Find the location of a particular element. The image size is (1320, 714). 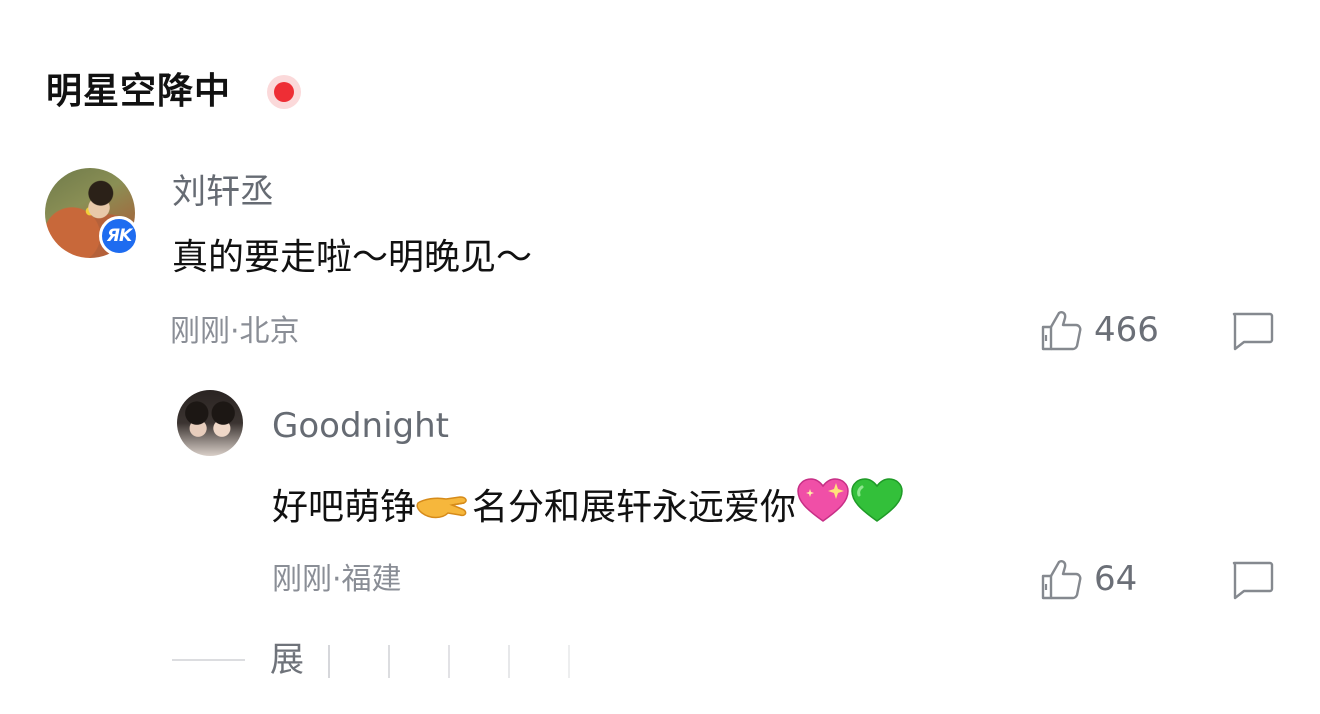

live-indicator-icon is located at coordinates (284, 92).